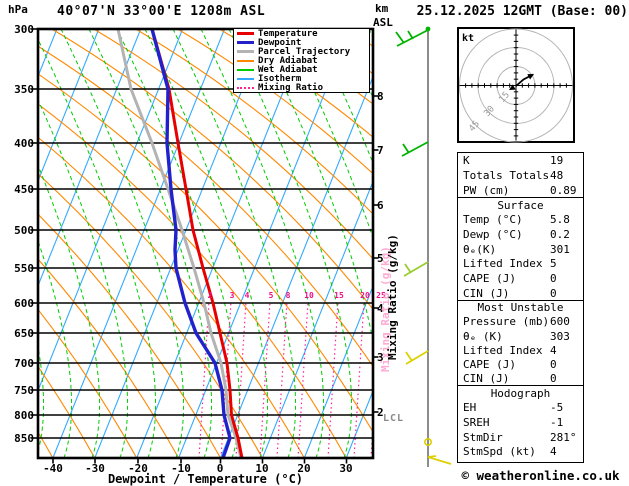 This screenshot has width=629, height=486. Describe the element at coordinates (466, 160) in the screenshot. I see `row-label: K` at that location.